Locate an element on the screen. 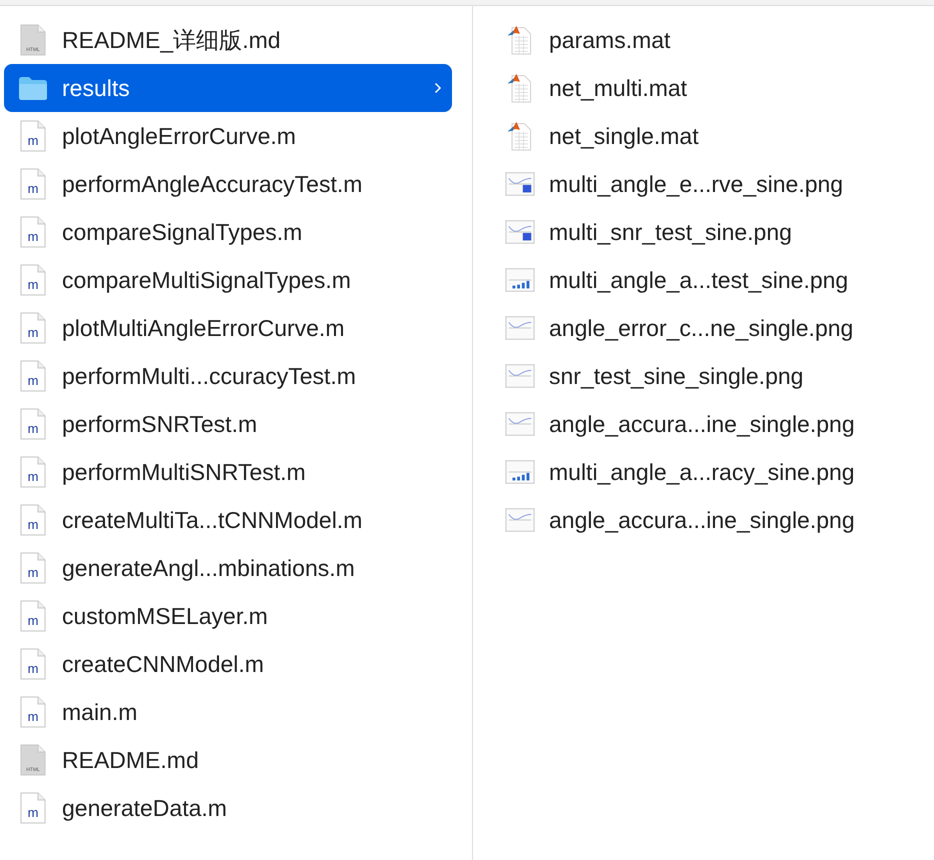 The image size is (934, 860). file-row: m generateData.m is located at coordinates (228, 808).